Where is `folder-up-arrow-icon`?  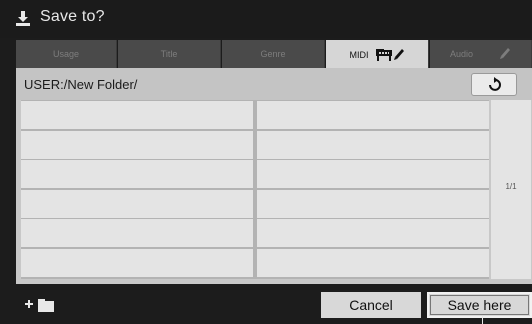 folder-up-arrow-icon is located at coordinates (495, 83).